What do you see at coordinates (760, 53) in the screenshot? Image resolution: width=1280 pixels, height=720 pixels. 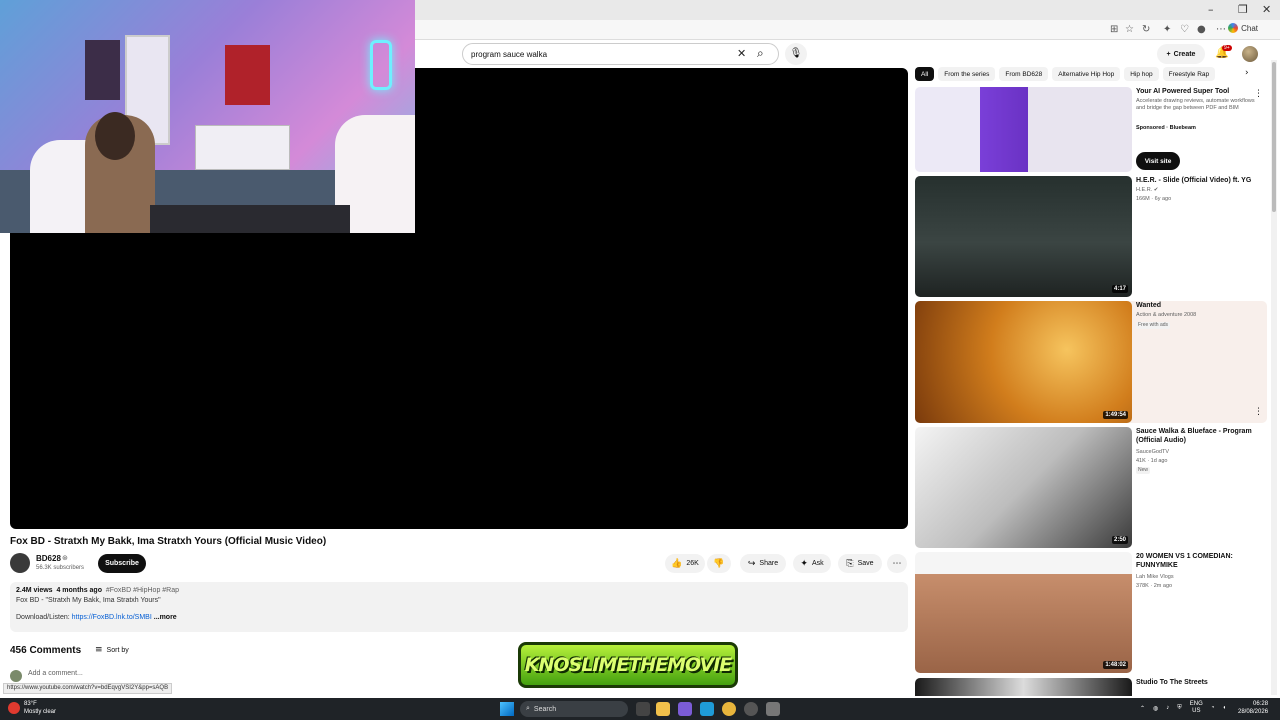 I see `search-icon: ⌕` at bounding box center [760, 53].